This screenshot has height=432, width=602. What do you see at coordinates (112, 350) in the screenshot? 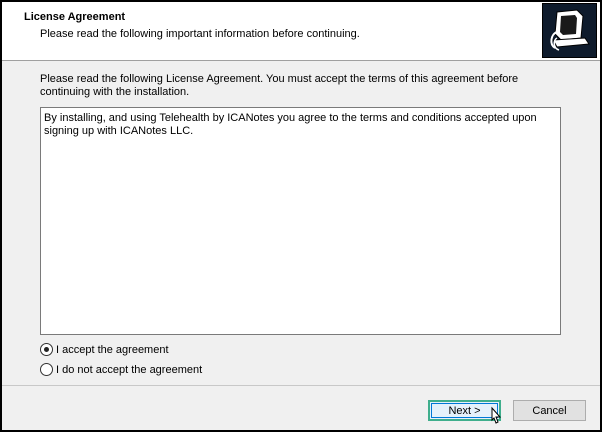
I see `accept-label: I accept the agreement` at bounding box center [112, 350].